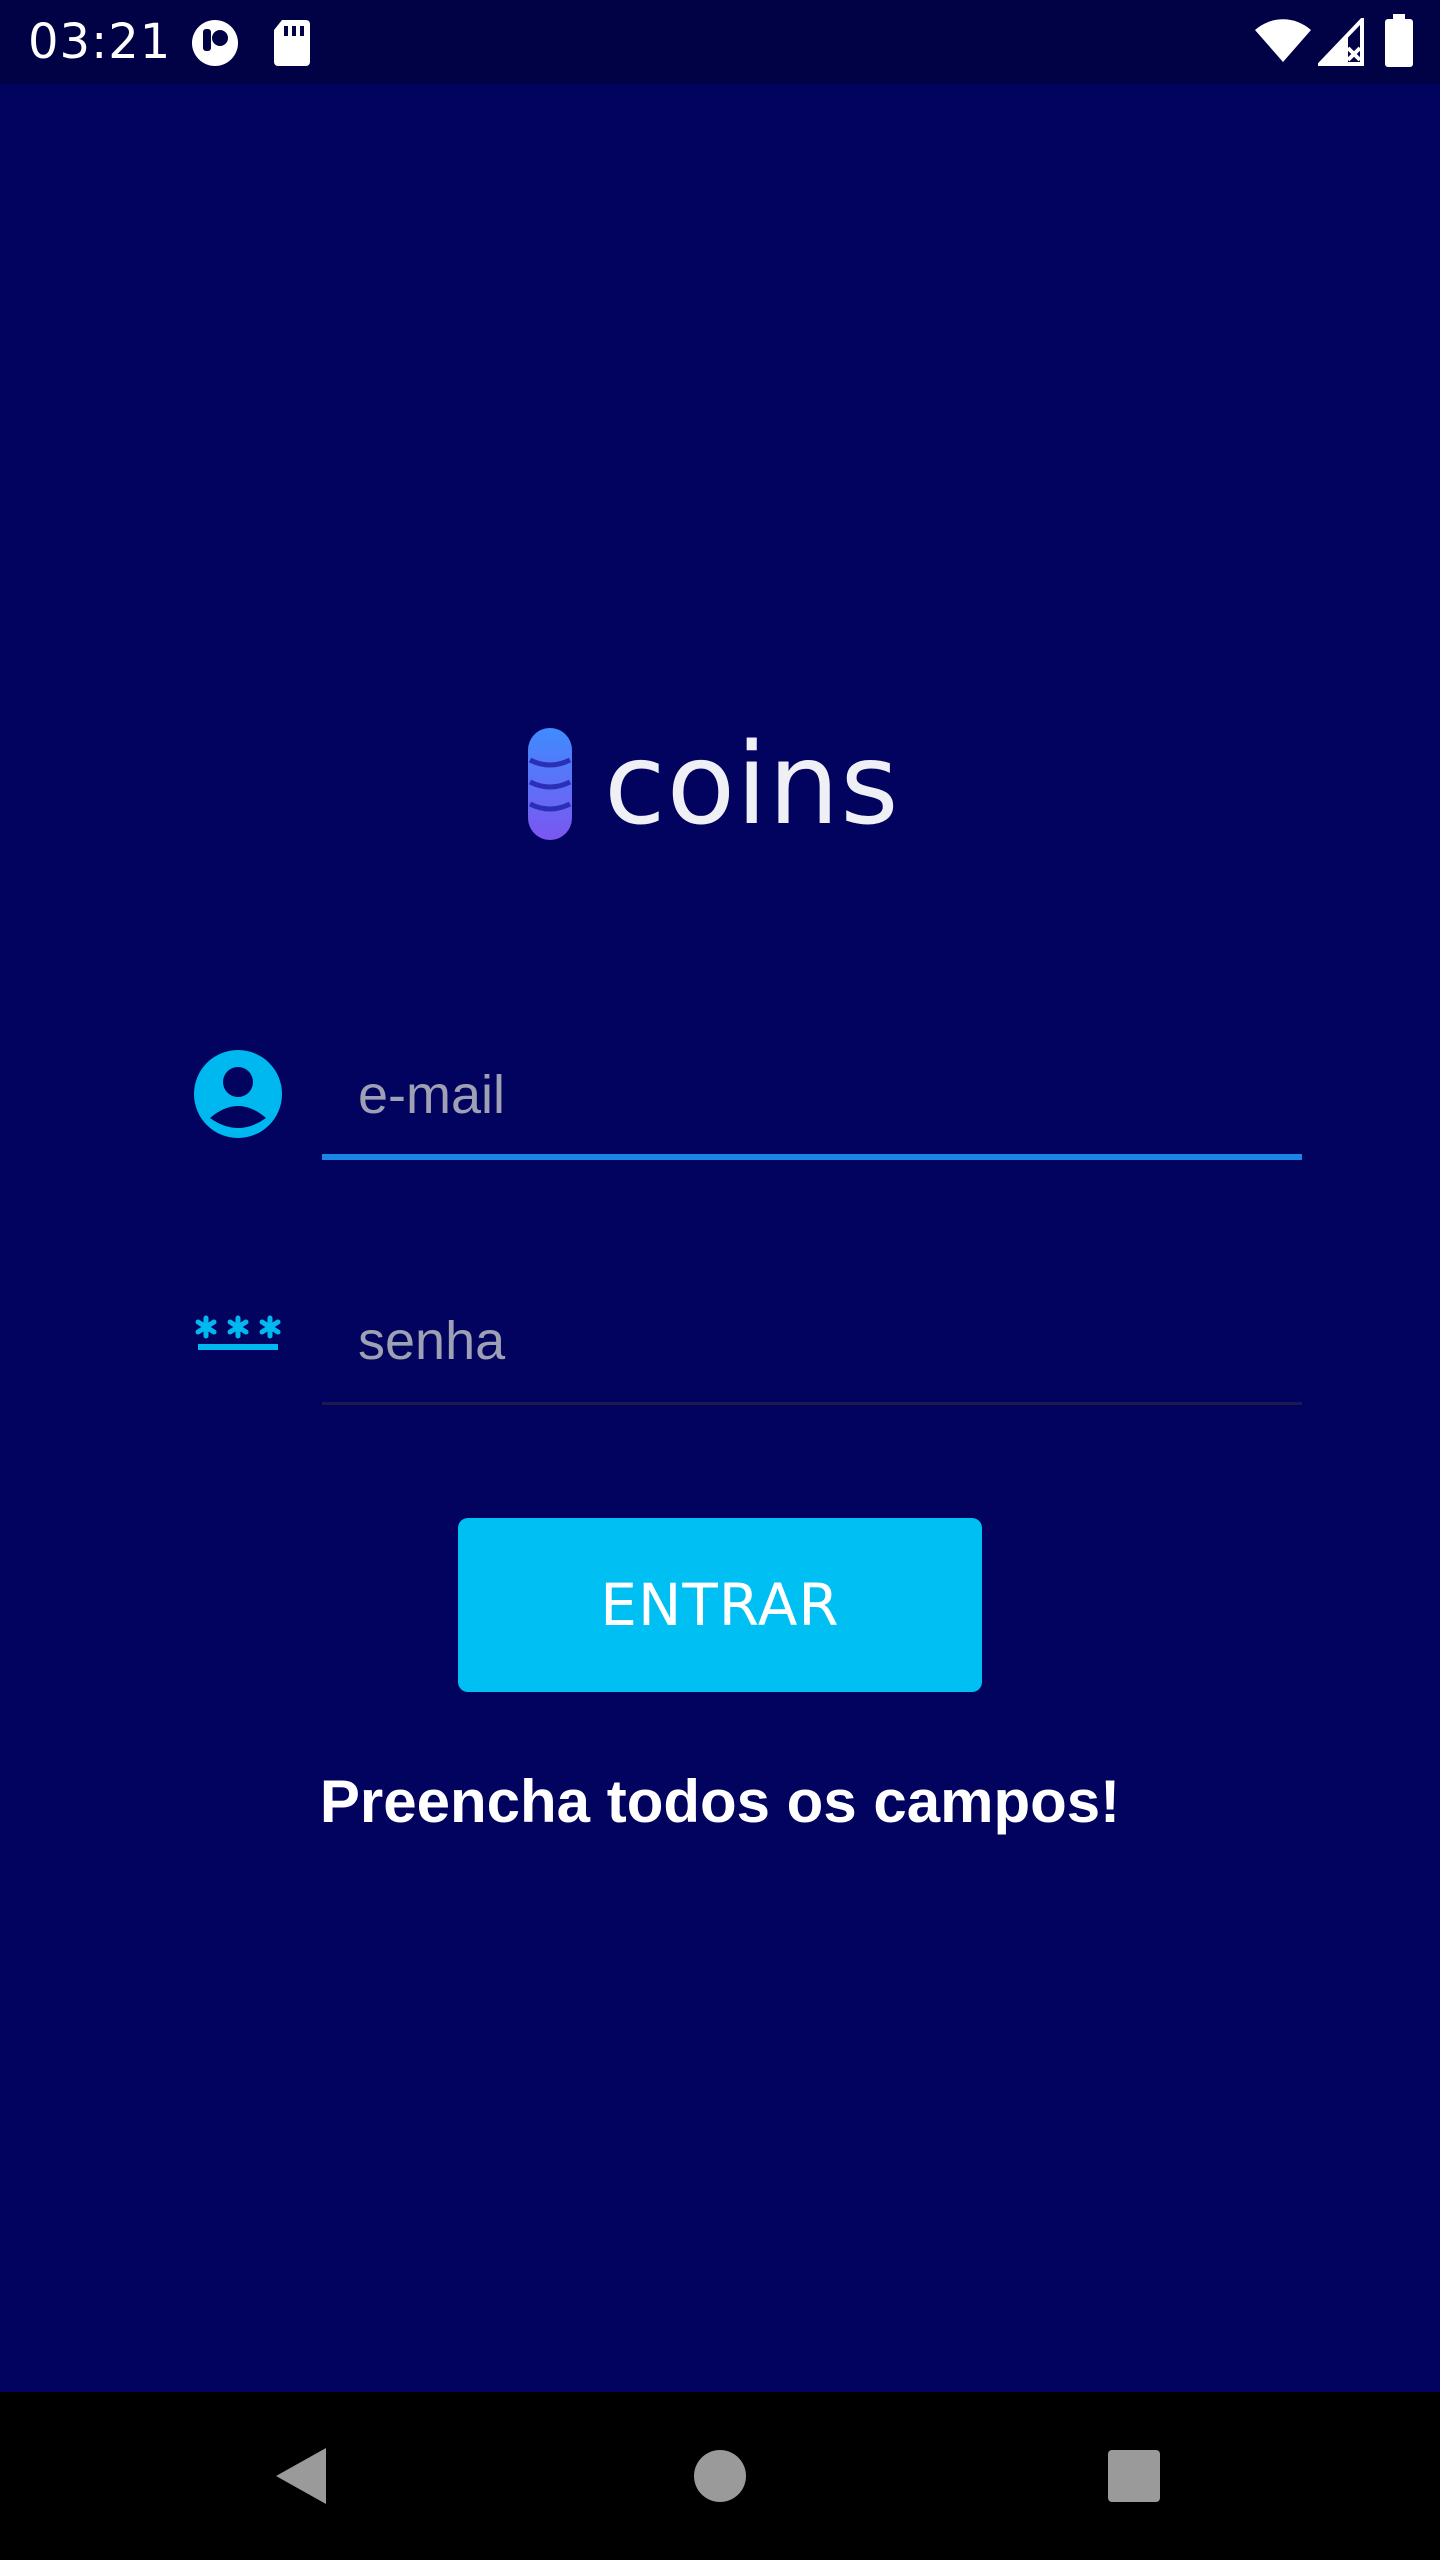 The image size is (1440, 2560). What do you see at coordinates (812, 1157) in the screenshot?
I see `email-underline` at bounding box center [812, 1157].